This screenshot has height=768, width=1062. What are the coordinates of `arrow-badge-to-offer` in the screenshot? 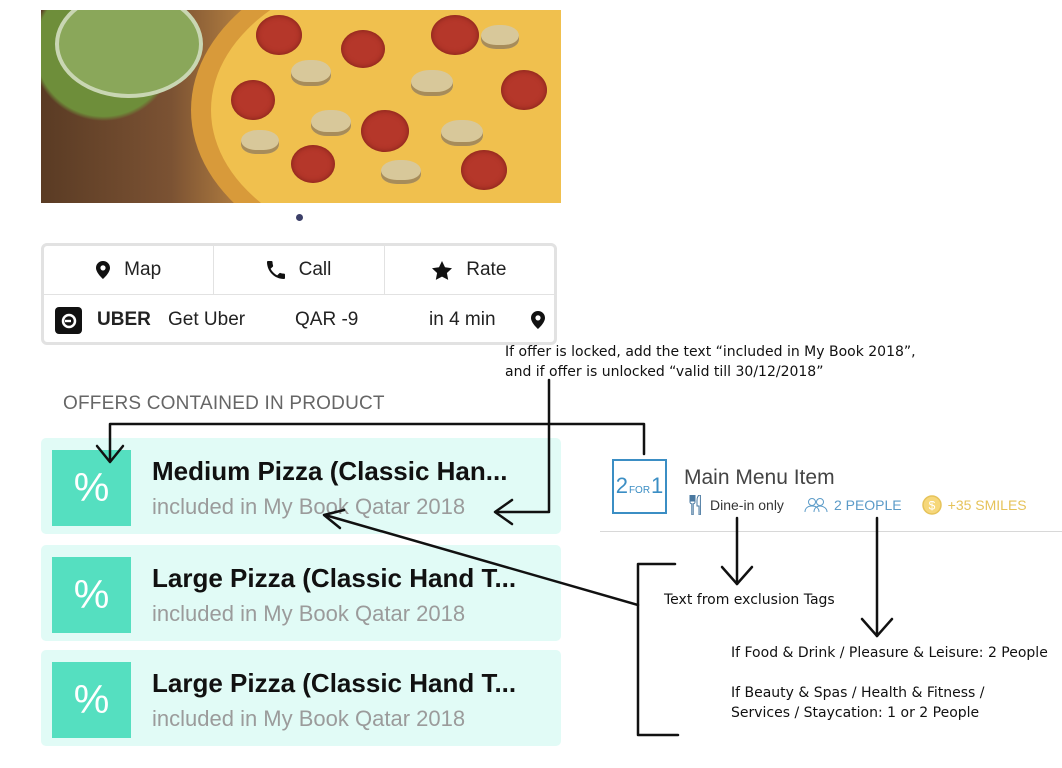 It's located at (377, 442).